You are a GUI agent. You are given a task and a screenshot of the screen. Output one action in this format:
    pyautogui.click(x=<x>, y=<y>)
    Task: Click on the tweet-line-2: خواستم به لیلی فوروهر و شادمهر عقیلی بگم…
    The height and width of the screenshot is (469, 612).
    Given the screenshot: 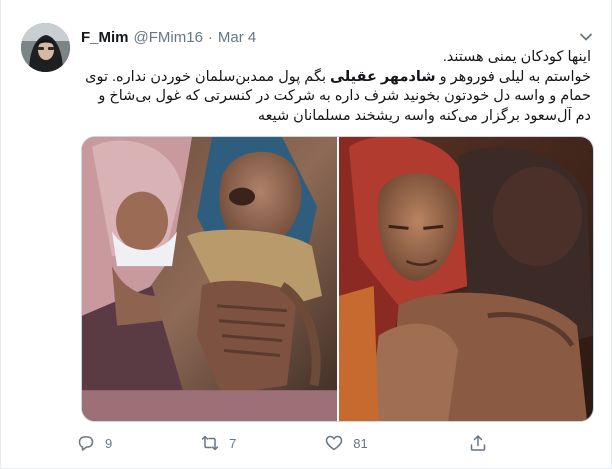 What is the action you would take?
    pyautogui.click(x=338, y=76)
    